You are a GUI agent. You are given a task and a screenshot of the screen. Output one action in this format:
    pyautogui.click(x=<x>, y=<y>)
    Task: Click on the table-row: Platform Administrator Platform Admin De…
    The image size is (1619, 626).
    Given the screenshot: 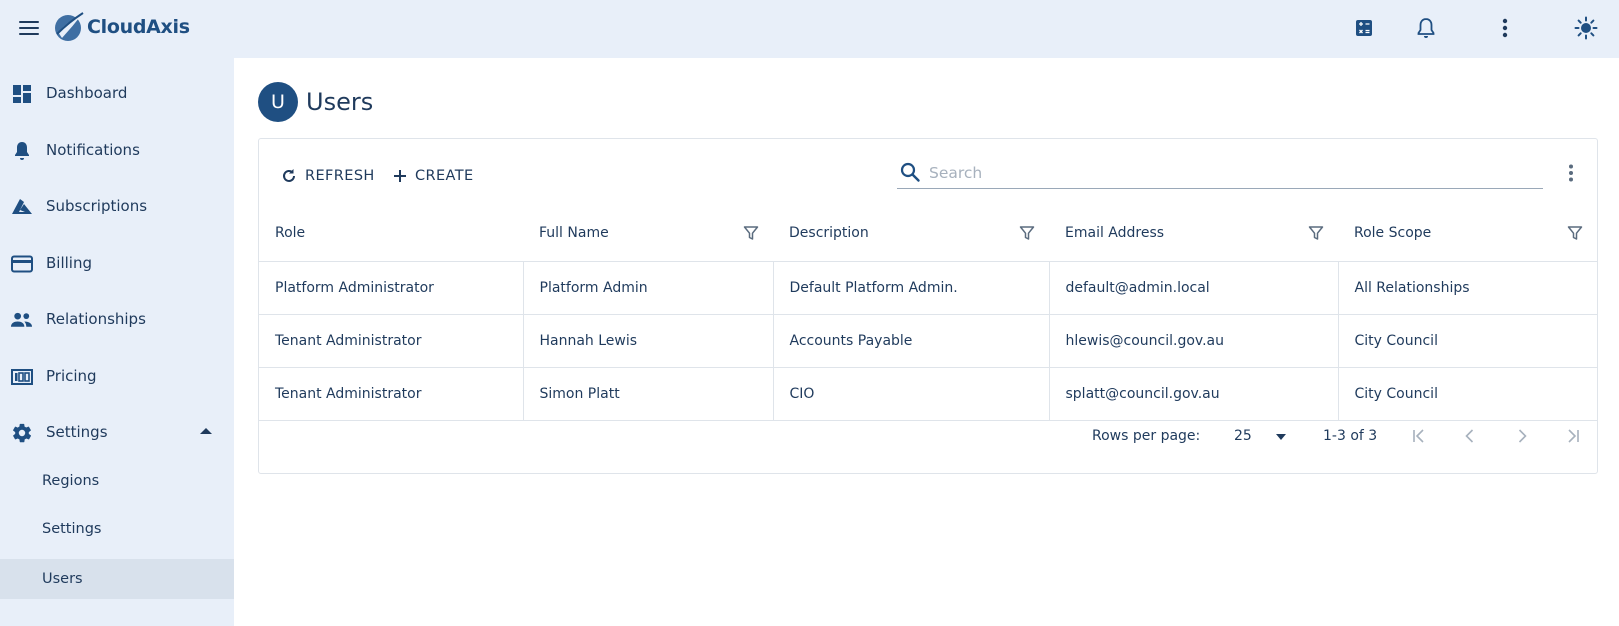 What is the action you would take?
    pyautogui.click(x=928, y=288)
    